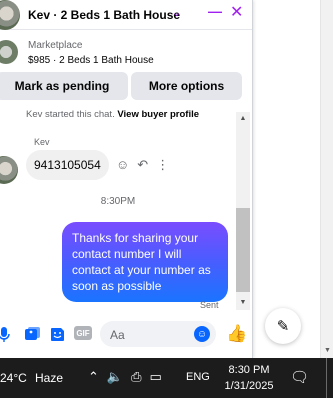 This screenshot has height=398, width=333. What do you see at coordinates (243, 303) in the screenshot?
I see `scroll-down-icon: ▼` at bounding box center [243, 303].